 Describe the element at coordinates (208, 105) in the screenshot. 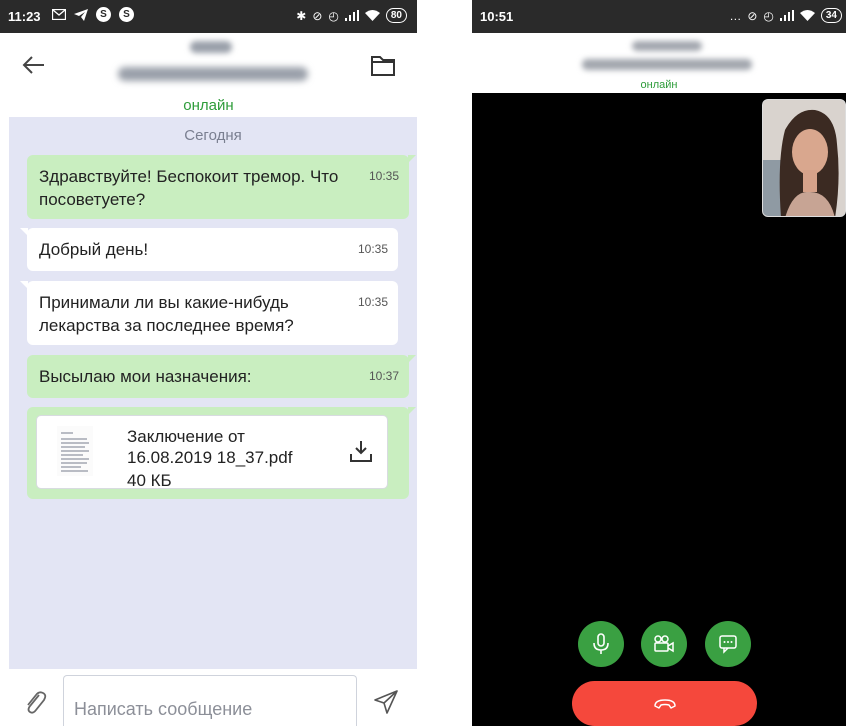

I see `contact-status: онлайн` at that location.